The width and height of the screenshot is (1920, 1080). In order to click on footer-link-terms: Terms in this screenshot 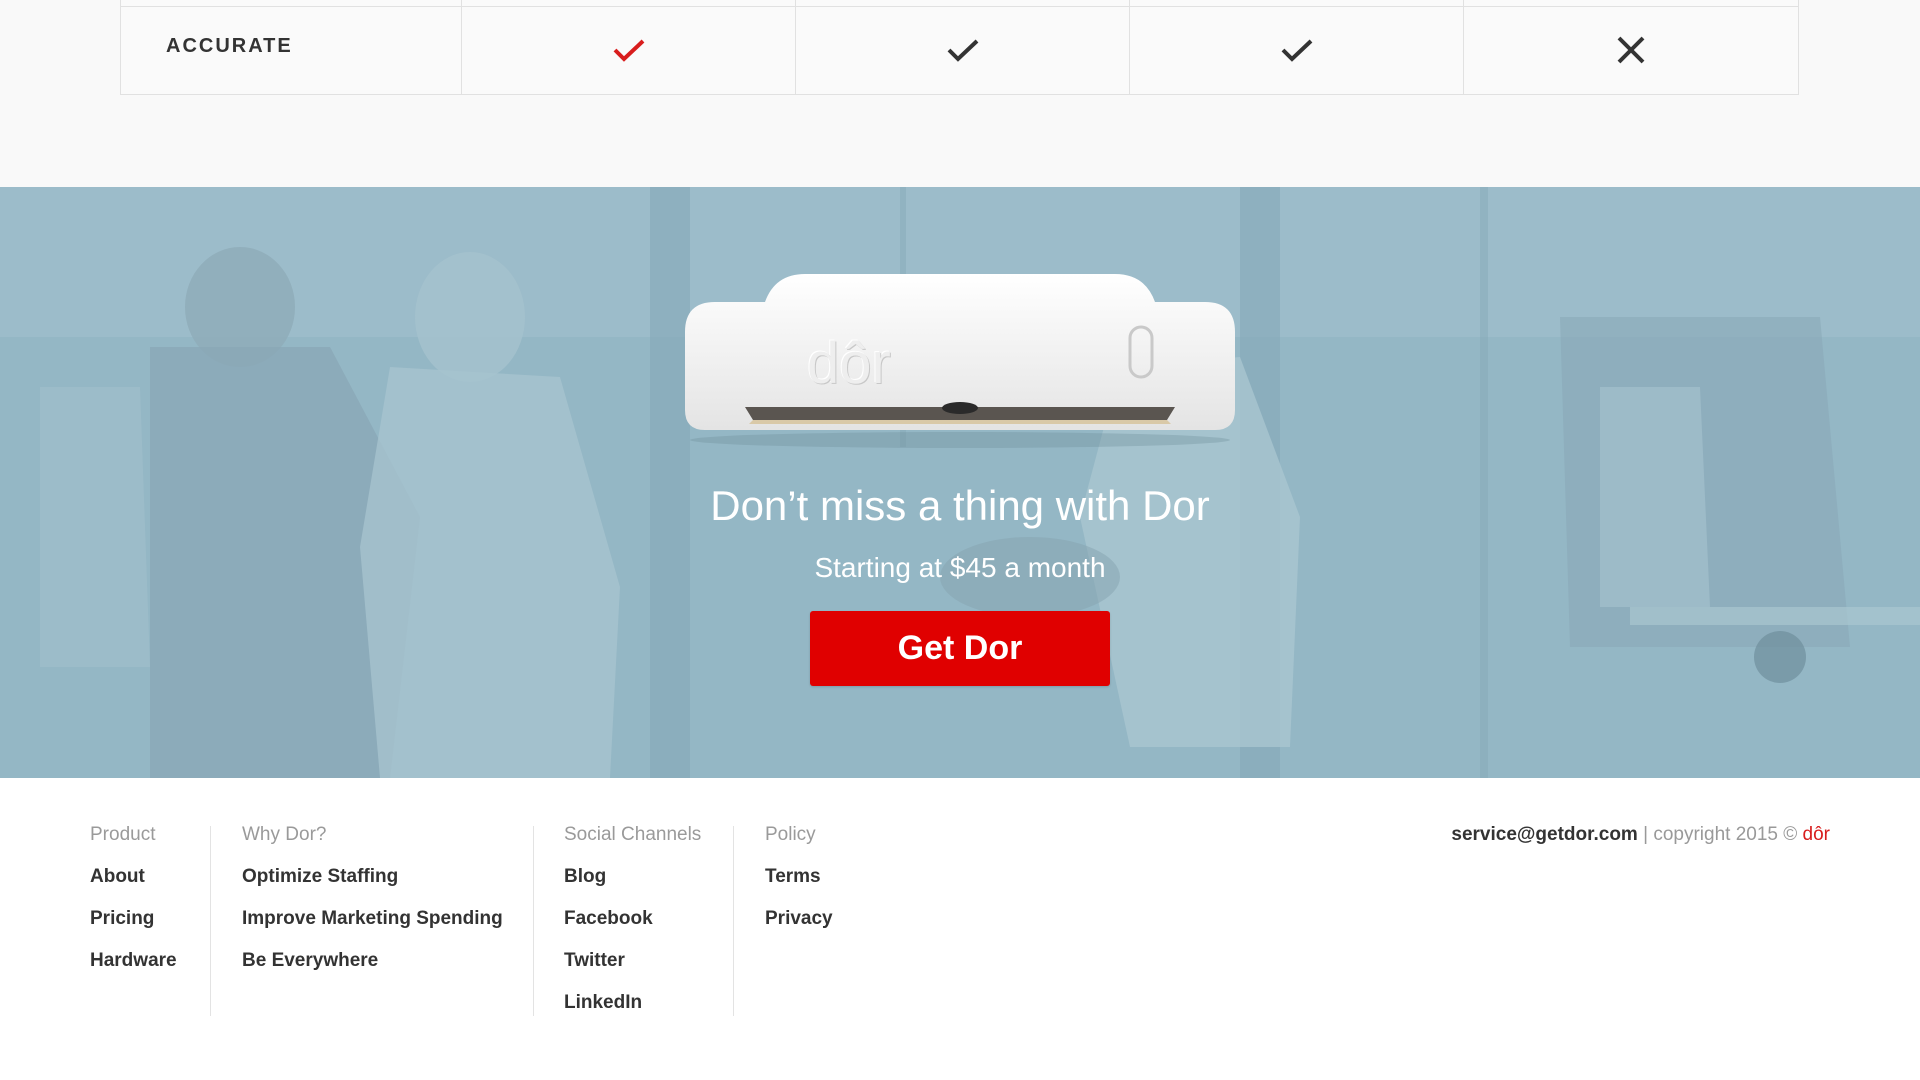, I will do `click(799, 886)`.